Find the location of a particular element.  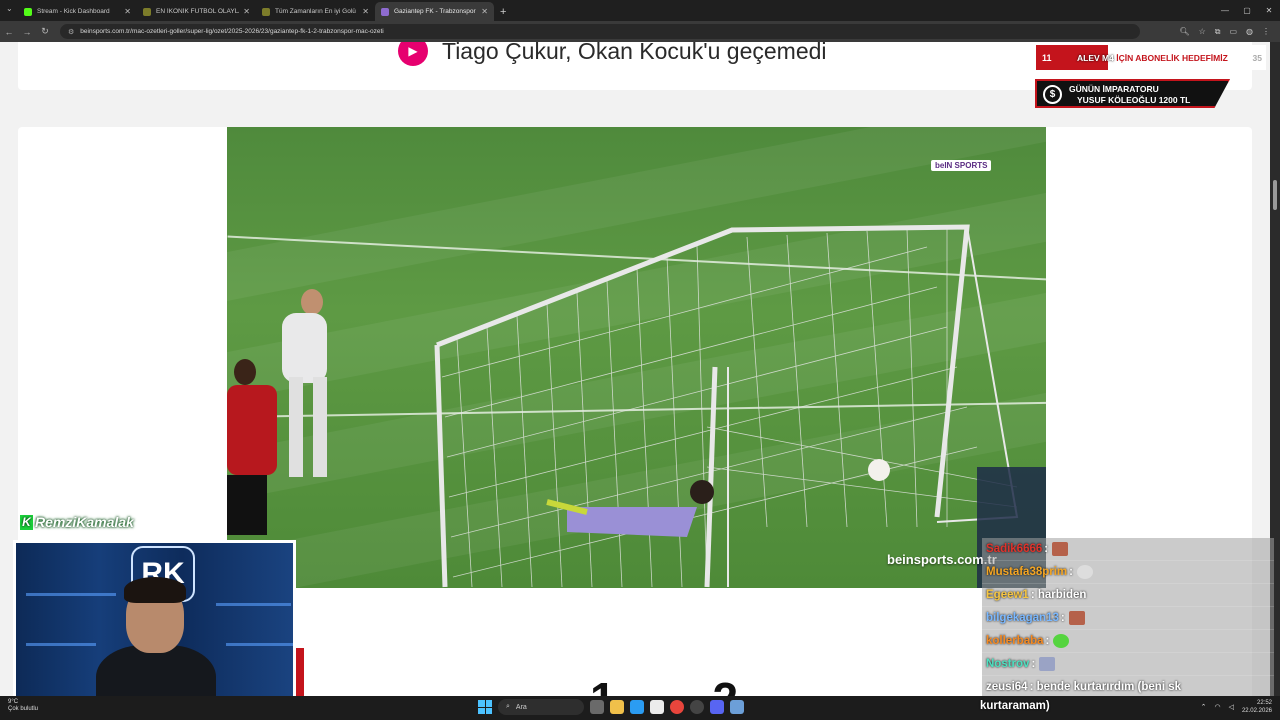

headline-text: Tiago Çukur, Okan Kocuk'u geçemedi is located at coordinates (634, 53).